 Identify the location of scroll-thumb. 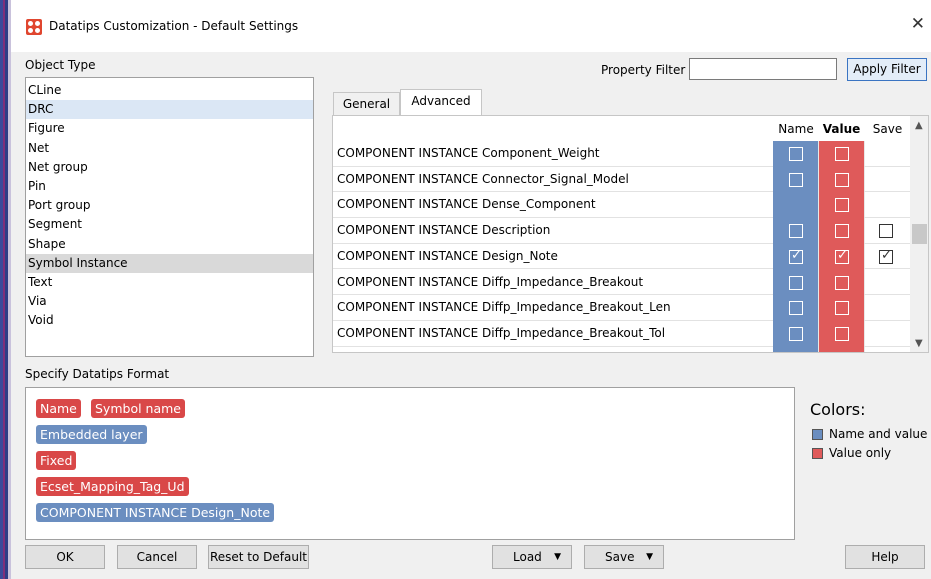
(919, 234).